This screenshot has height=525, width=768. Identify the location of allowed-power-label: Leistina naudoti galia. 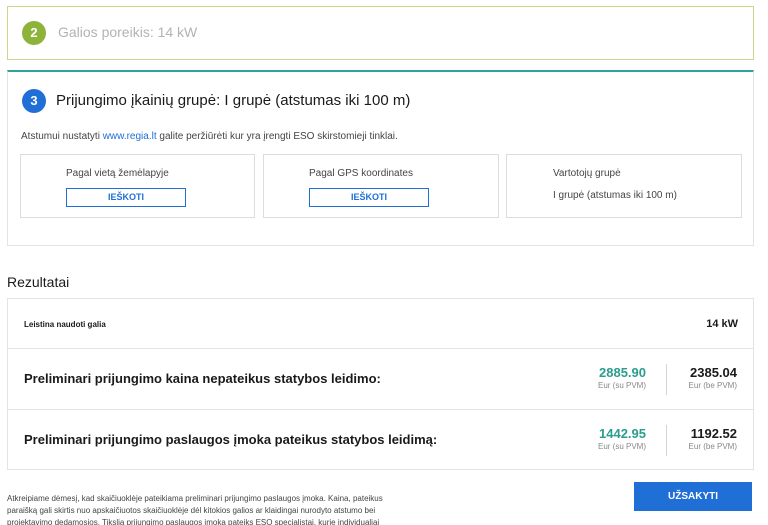
(65, 324).